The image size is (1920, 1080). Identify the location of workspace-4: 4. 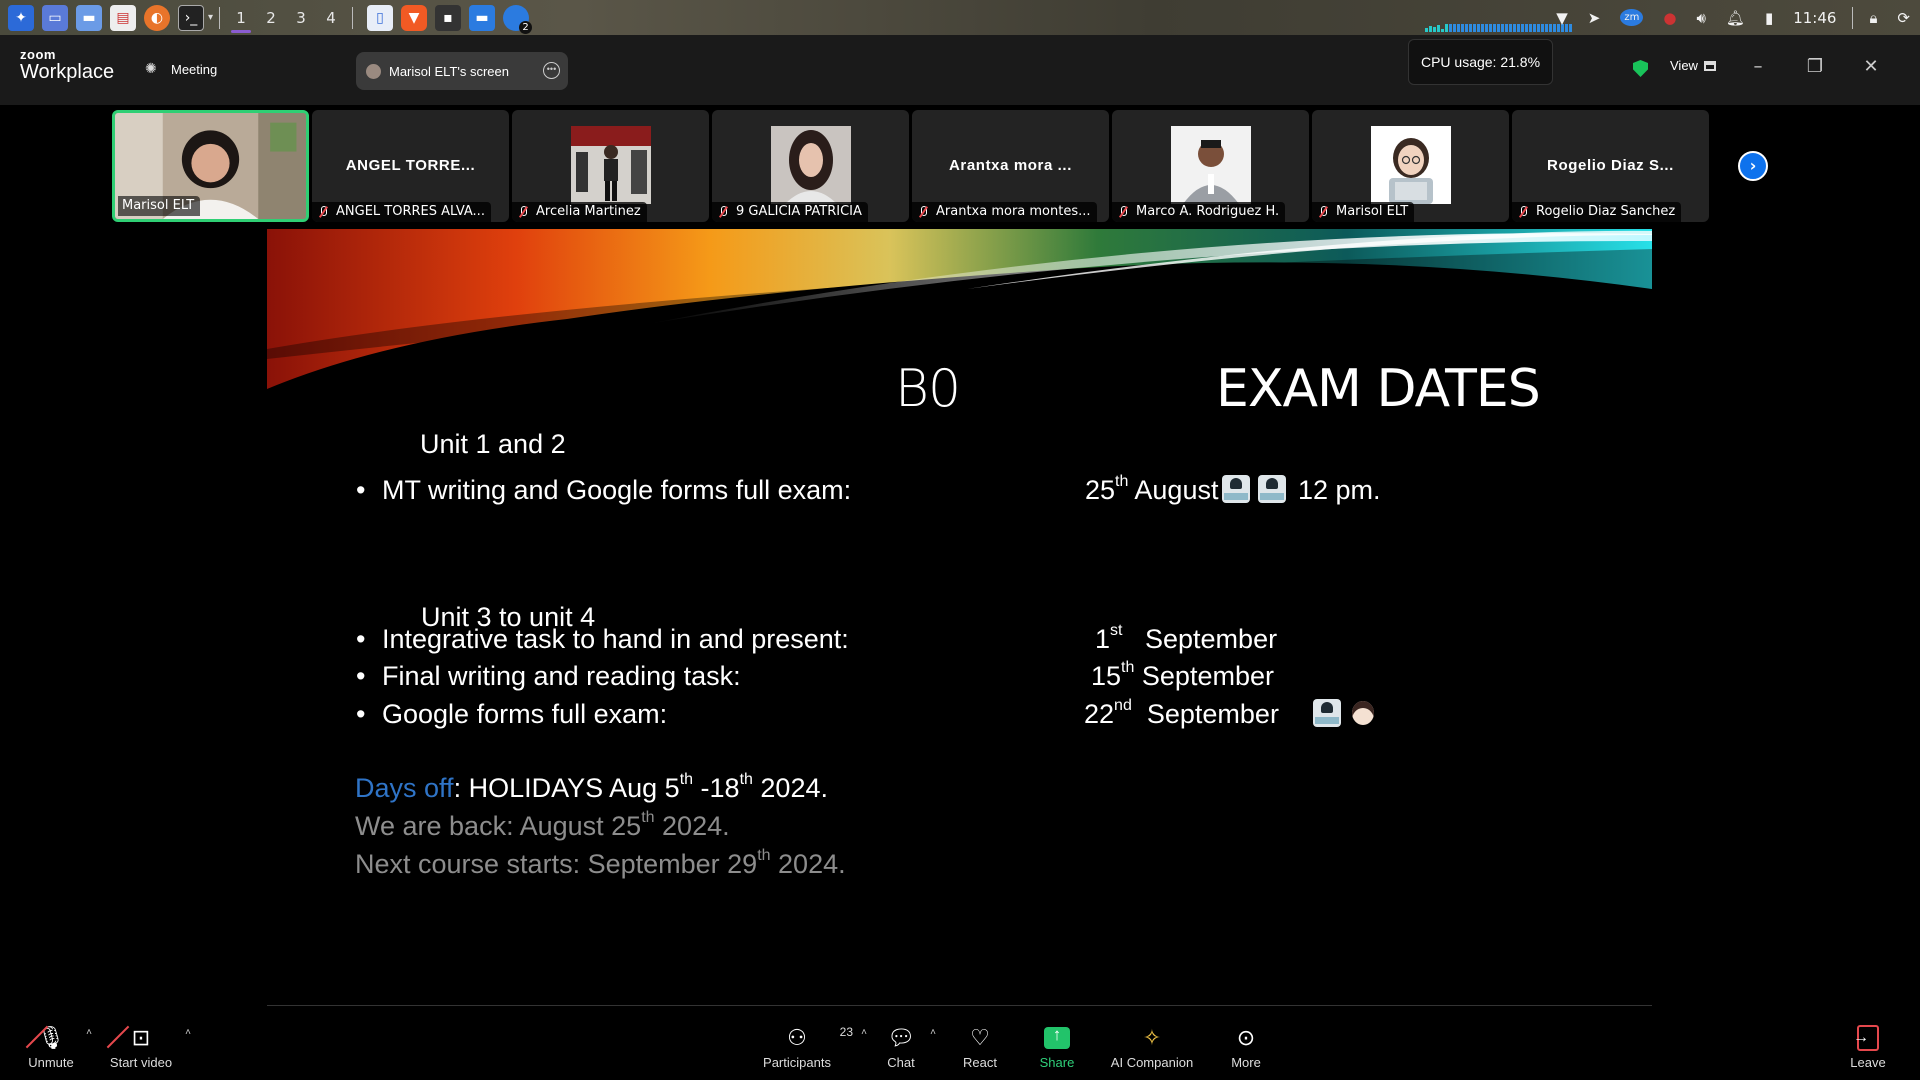
(331, 18).